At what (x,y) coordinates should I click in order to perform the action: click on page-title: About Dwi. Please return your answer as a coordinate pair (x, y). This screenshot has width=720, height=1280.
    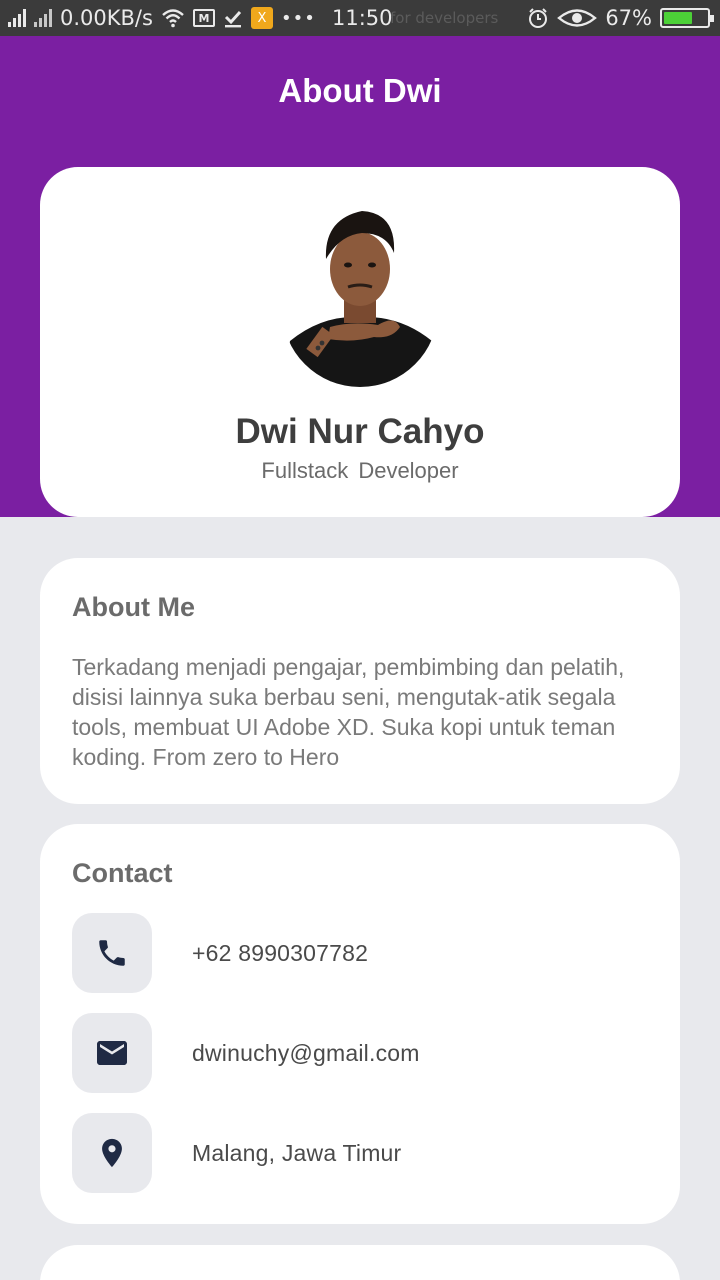
    Looking at the image, I should click on (360, 90).